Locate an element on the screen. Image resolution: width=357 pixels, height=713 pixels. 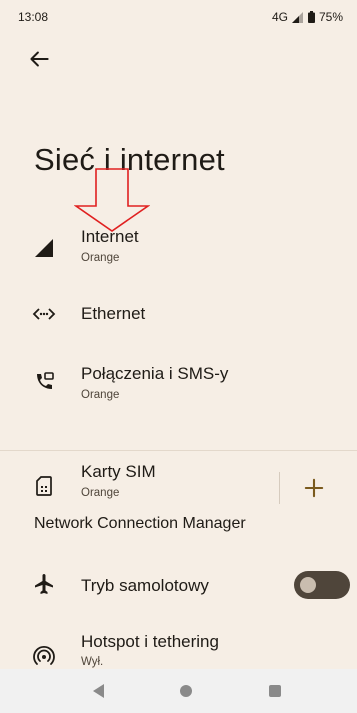
nav-home-icon is located at coordinates (186, 691).